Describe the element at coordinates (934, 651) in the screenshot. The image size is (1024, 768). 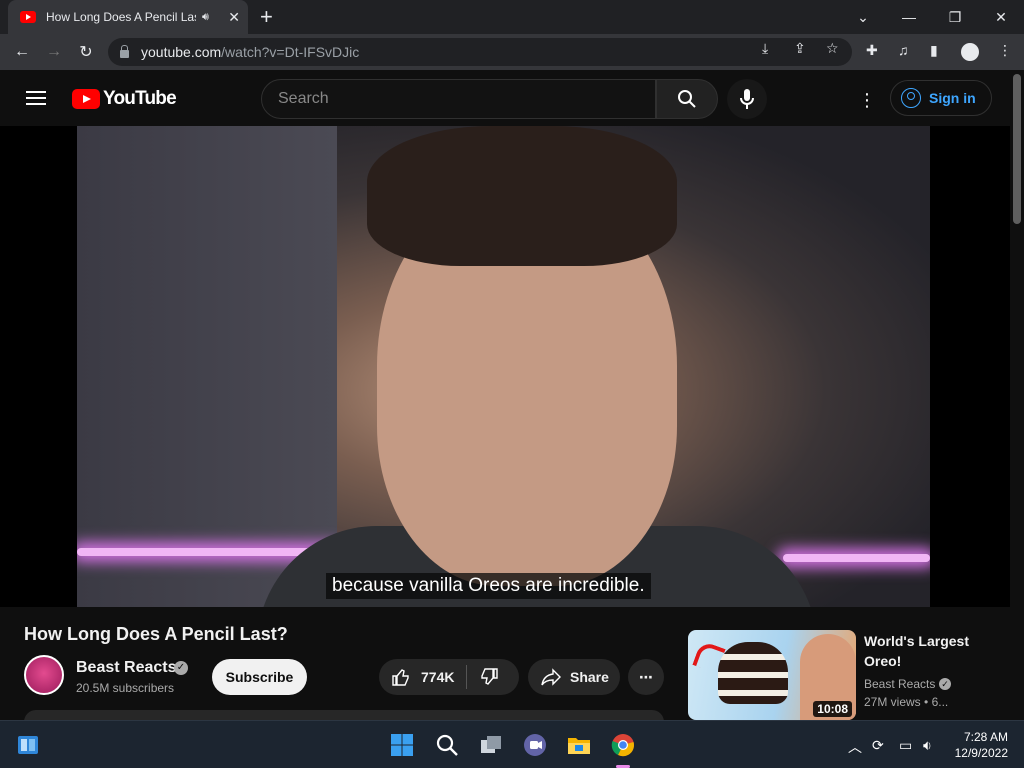
I see `recommended-title: World's Largest Oreo!` at that location.